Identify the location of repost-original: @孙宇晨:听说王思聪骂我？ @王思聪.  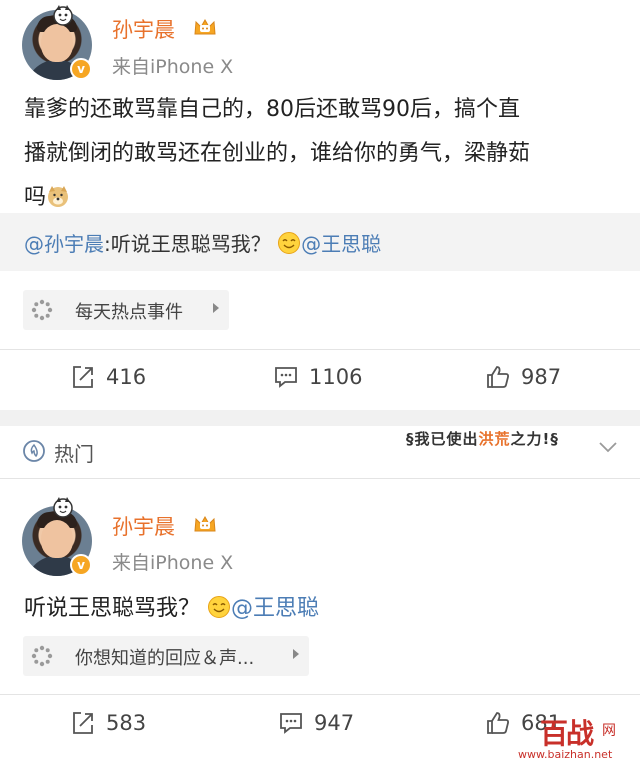
(320, 242).